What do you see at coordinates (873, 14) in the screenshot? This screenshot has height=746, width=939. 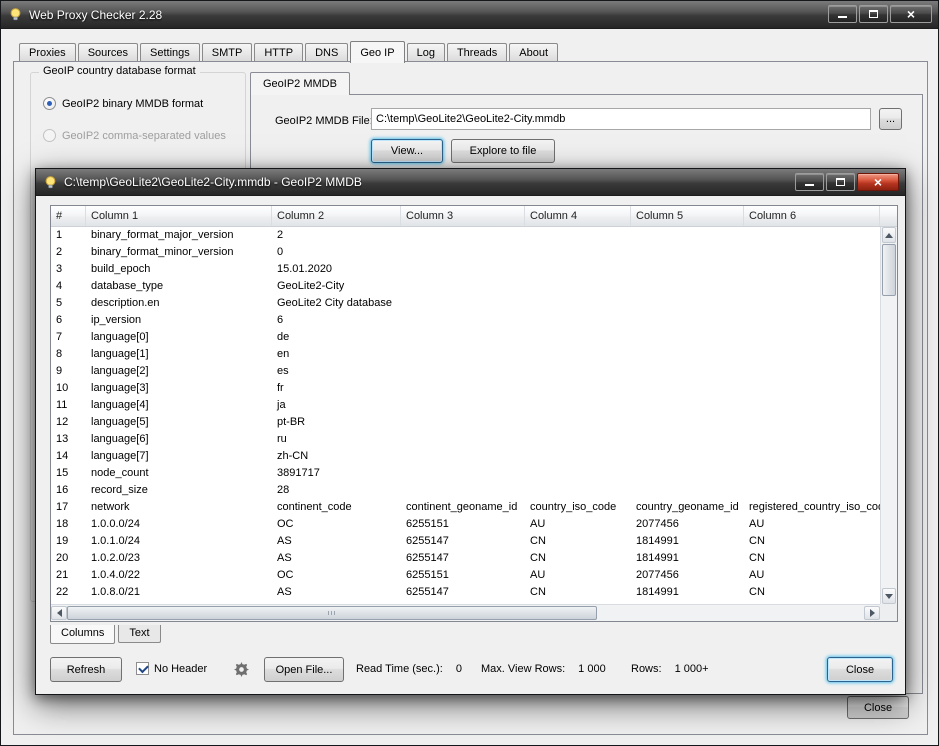 I see `maximize-button` at bounding box center [873, 14].